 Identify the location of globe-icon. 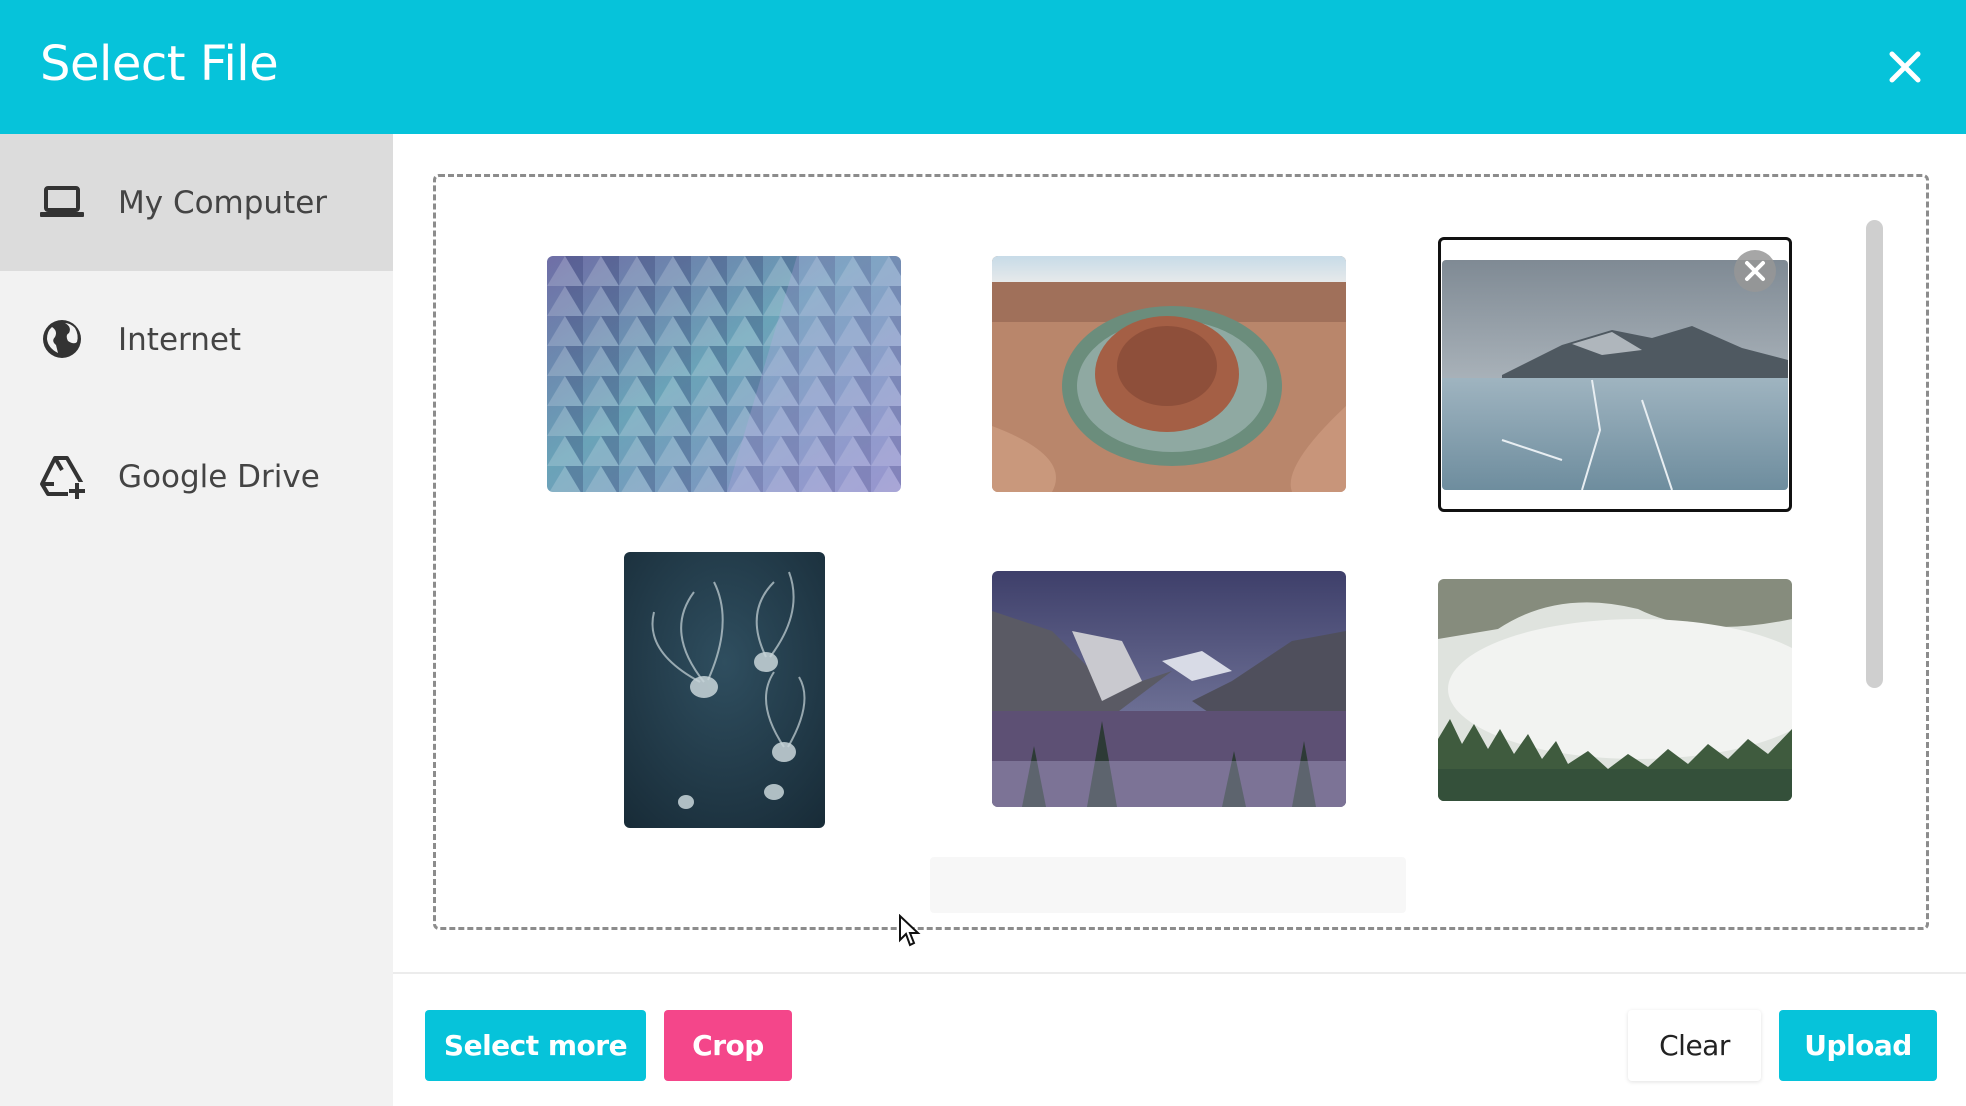
(62, 339).